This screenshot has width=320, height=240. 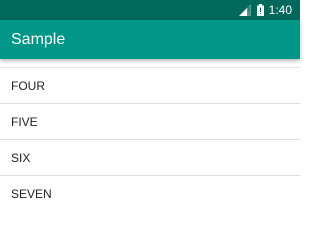 I want to click on app-title: Sample, so click(x=38, y=39).